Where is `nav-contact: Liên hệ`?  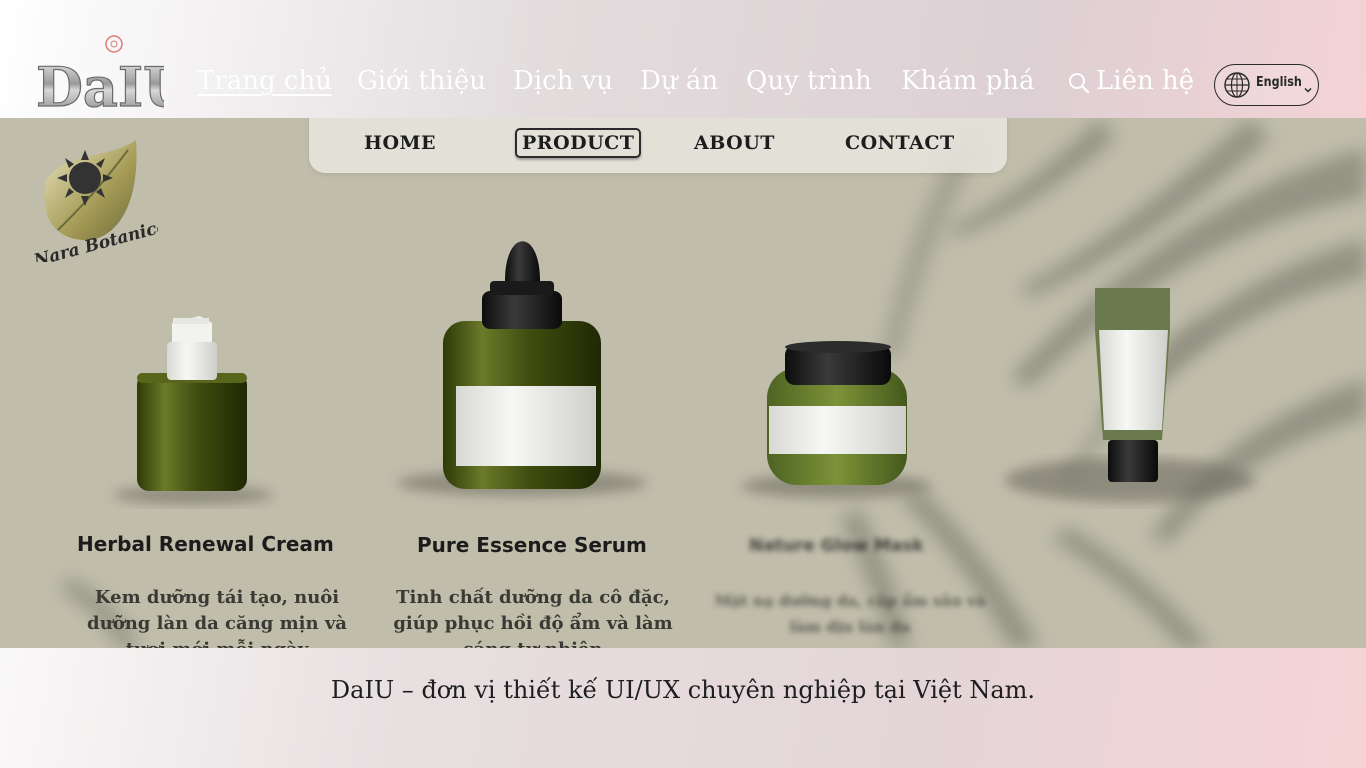
nav-contact: Liên hệ is located at coordinates (1145, 81).